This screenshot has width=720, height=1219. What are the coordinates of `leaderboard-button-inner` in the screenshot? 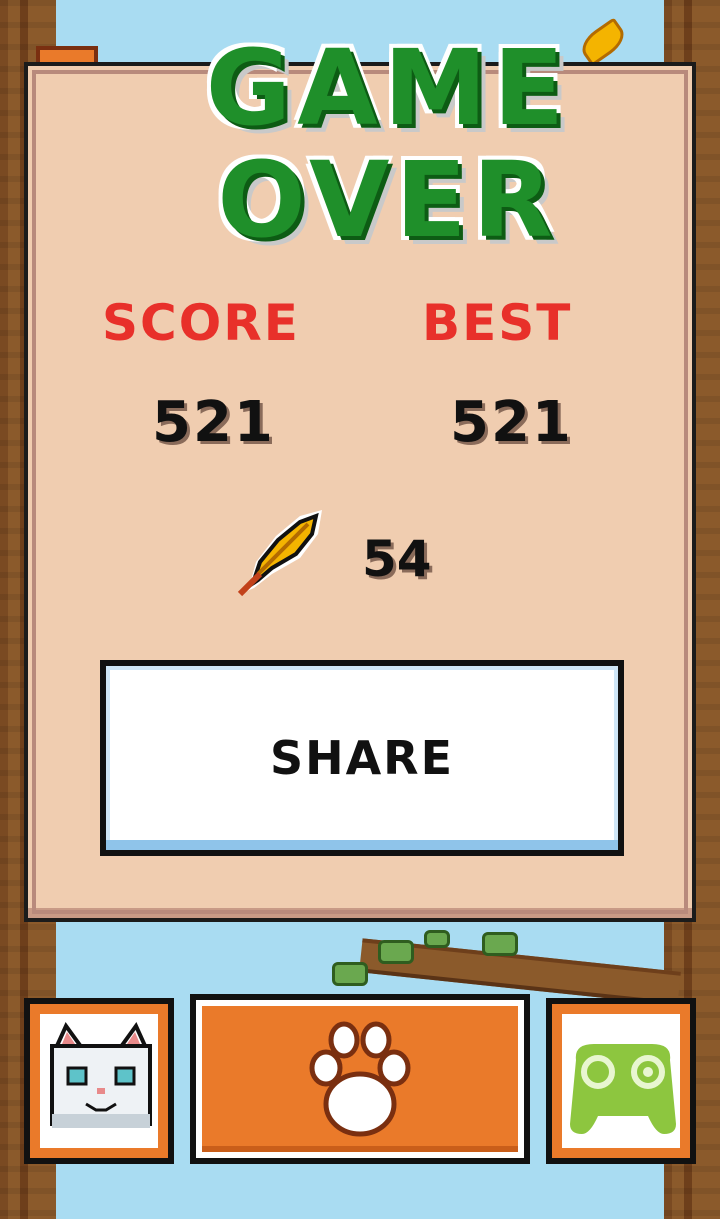 It's located at (621, 1081).